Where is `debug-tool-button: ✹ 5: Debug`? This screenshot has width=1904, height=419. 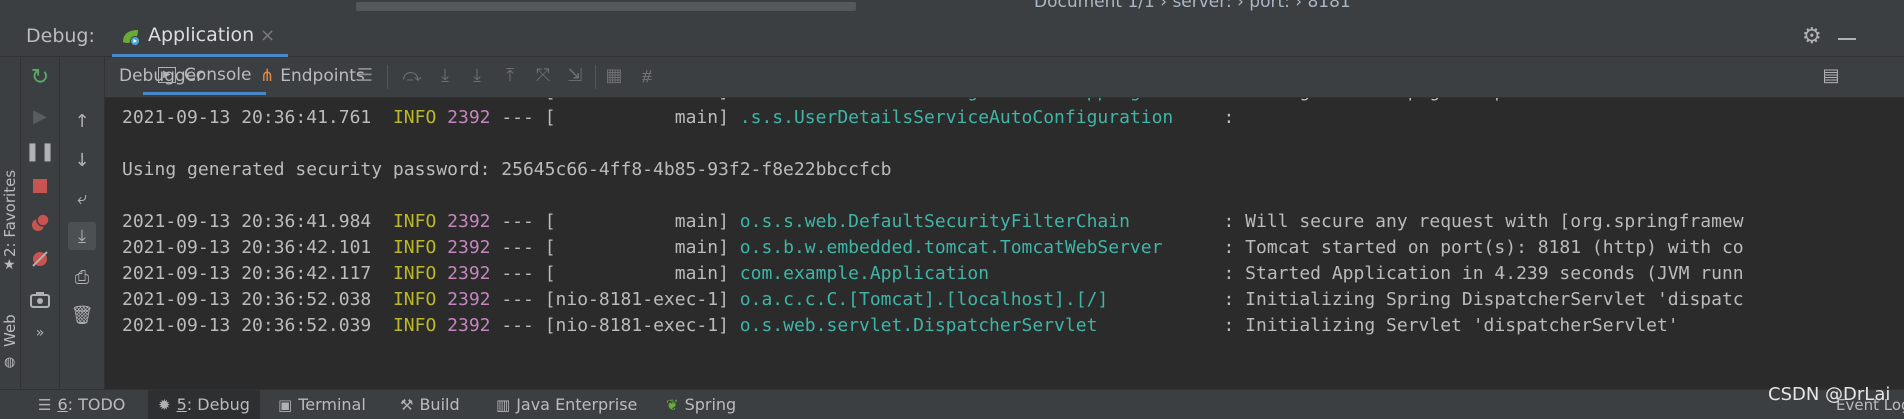 debug-tool-button: ✹ 5: Debug is located at coordinates (204, 404).